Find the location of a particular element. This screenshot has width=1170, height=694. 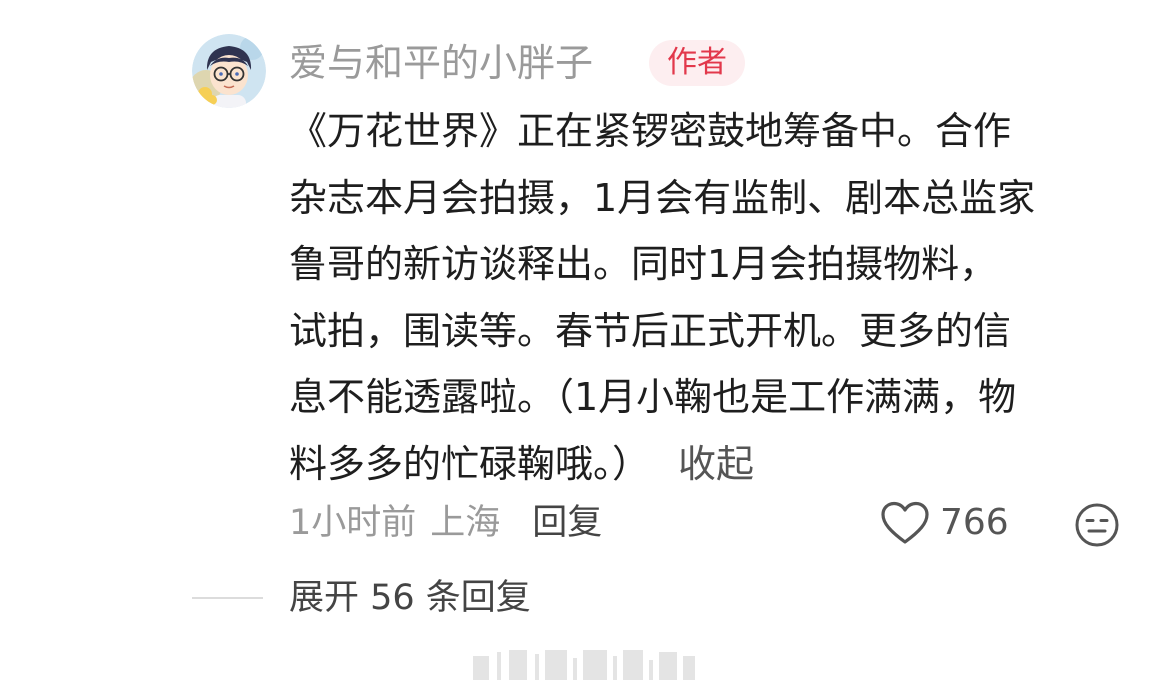

author-badge: 作者 is located at coordinates (697, 63).